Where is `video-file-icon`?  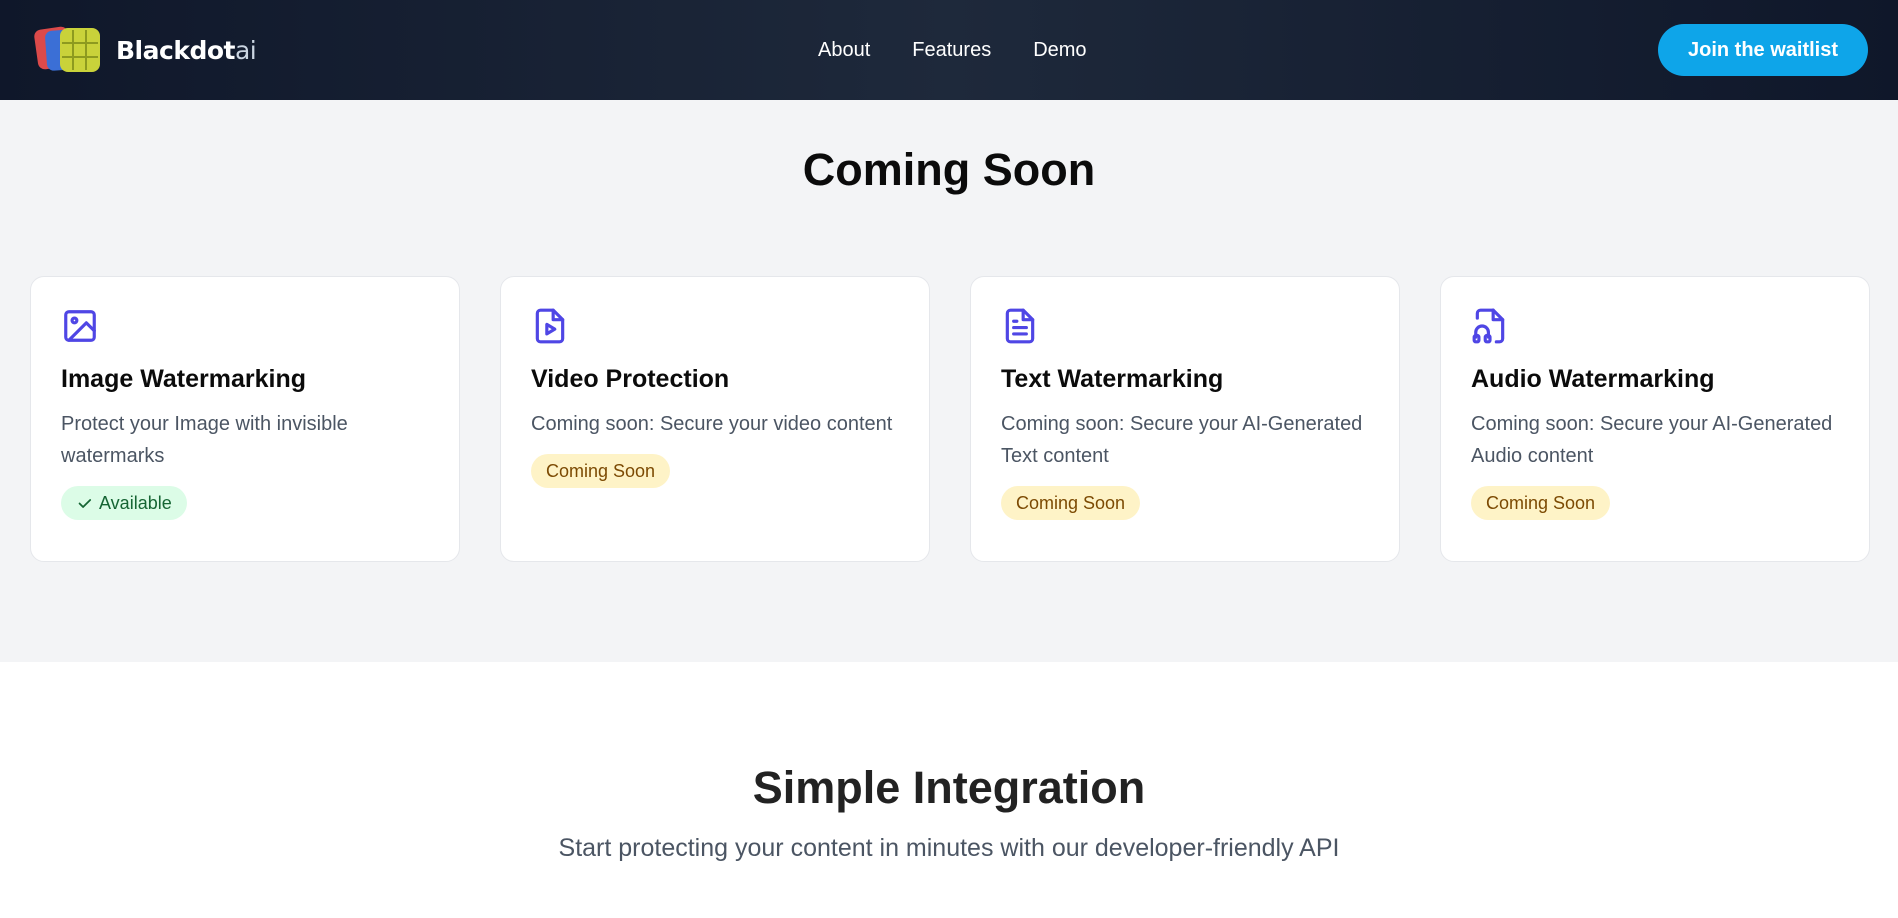 video-file-icon is located at coordinates (550, 326).